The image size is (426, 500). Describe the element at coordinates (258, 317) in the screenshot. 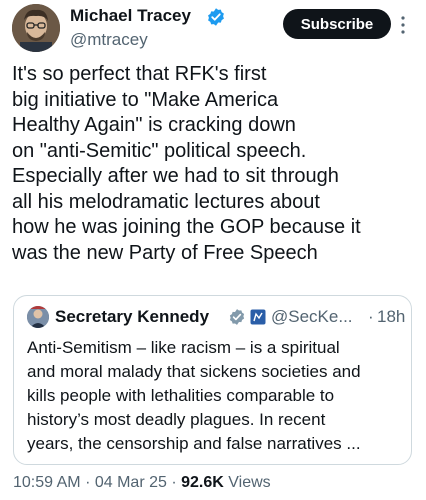

I see `government-affiliation-icon` at that location.